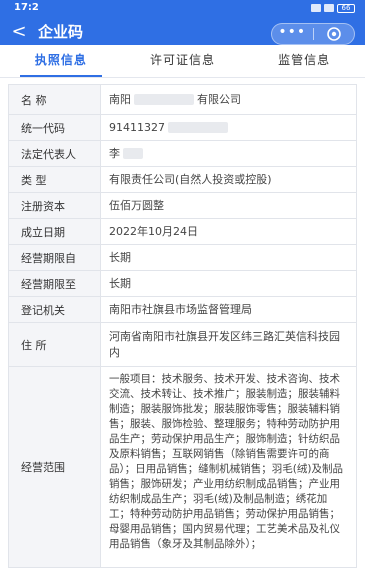 The image size is (365, 568). Describe the element at coordinates (55, 231) in the screenshot. I see `field-label: 成立日期` at that location.